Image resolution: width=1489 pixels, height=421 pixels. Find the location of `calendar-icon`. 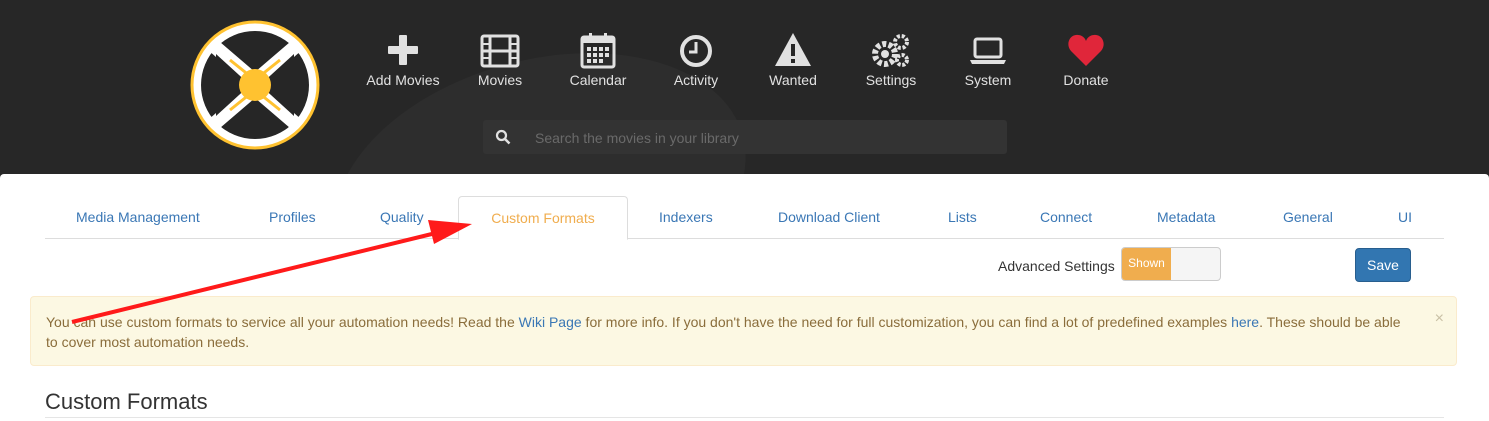

calendar-icon is located at coordinates (598, 51).